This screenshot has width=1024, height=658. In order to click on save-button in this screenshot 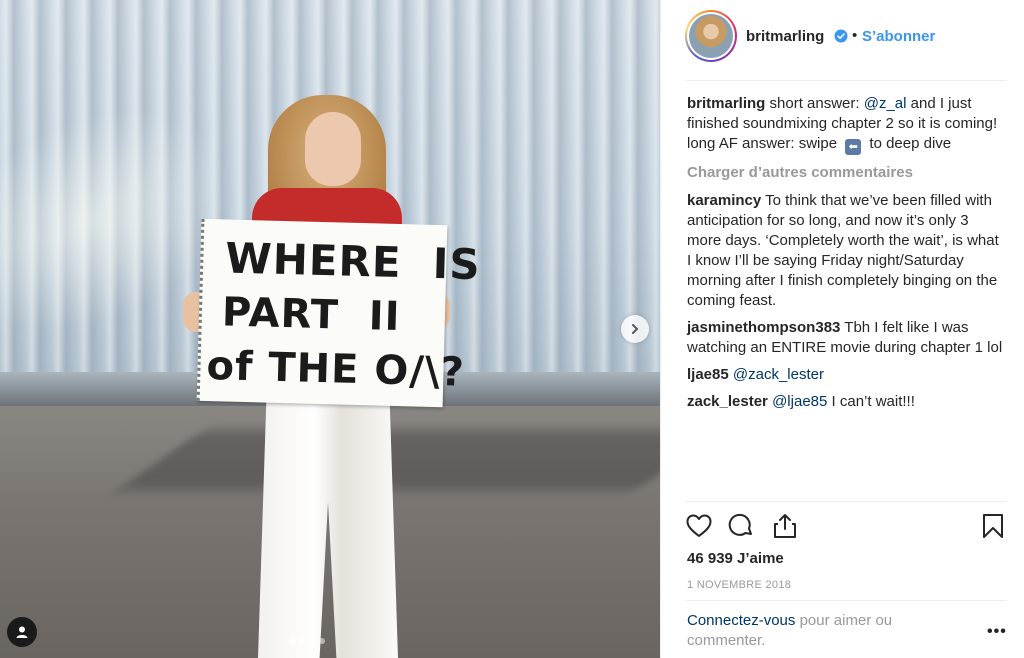, I will do `click(994, 527)`.